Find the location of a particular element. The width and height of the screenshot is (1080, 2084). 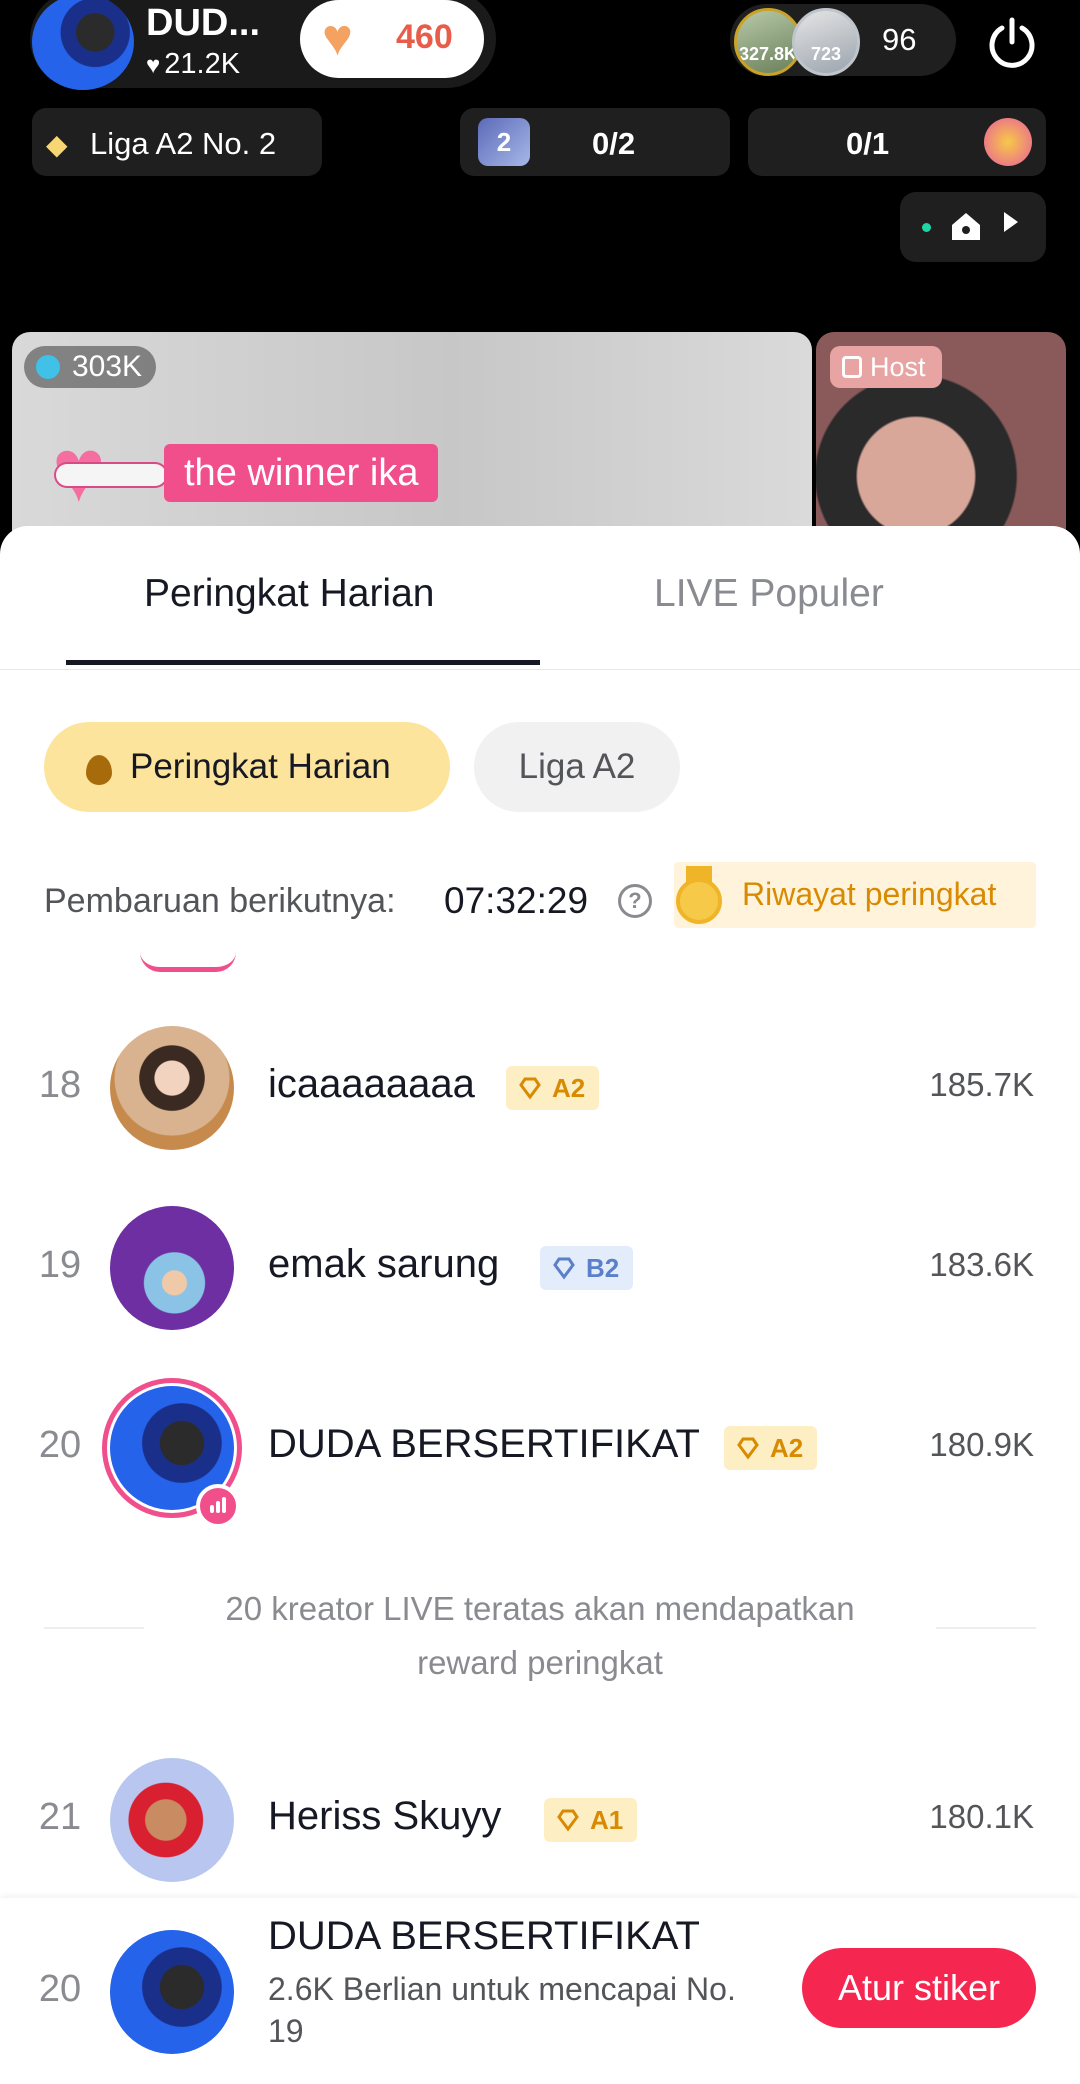

diamond-icon: ◆ is located at coordinates (57, 144).